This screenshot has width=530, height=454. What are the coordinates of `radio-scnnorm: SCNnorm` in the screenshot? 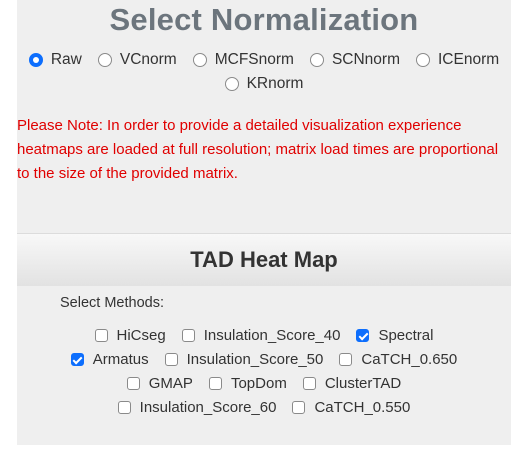 It's located at (354, 60).